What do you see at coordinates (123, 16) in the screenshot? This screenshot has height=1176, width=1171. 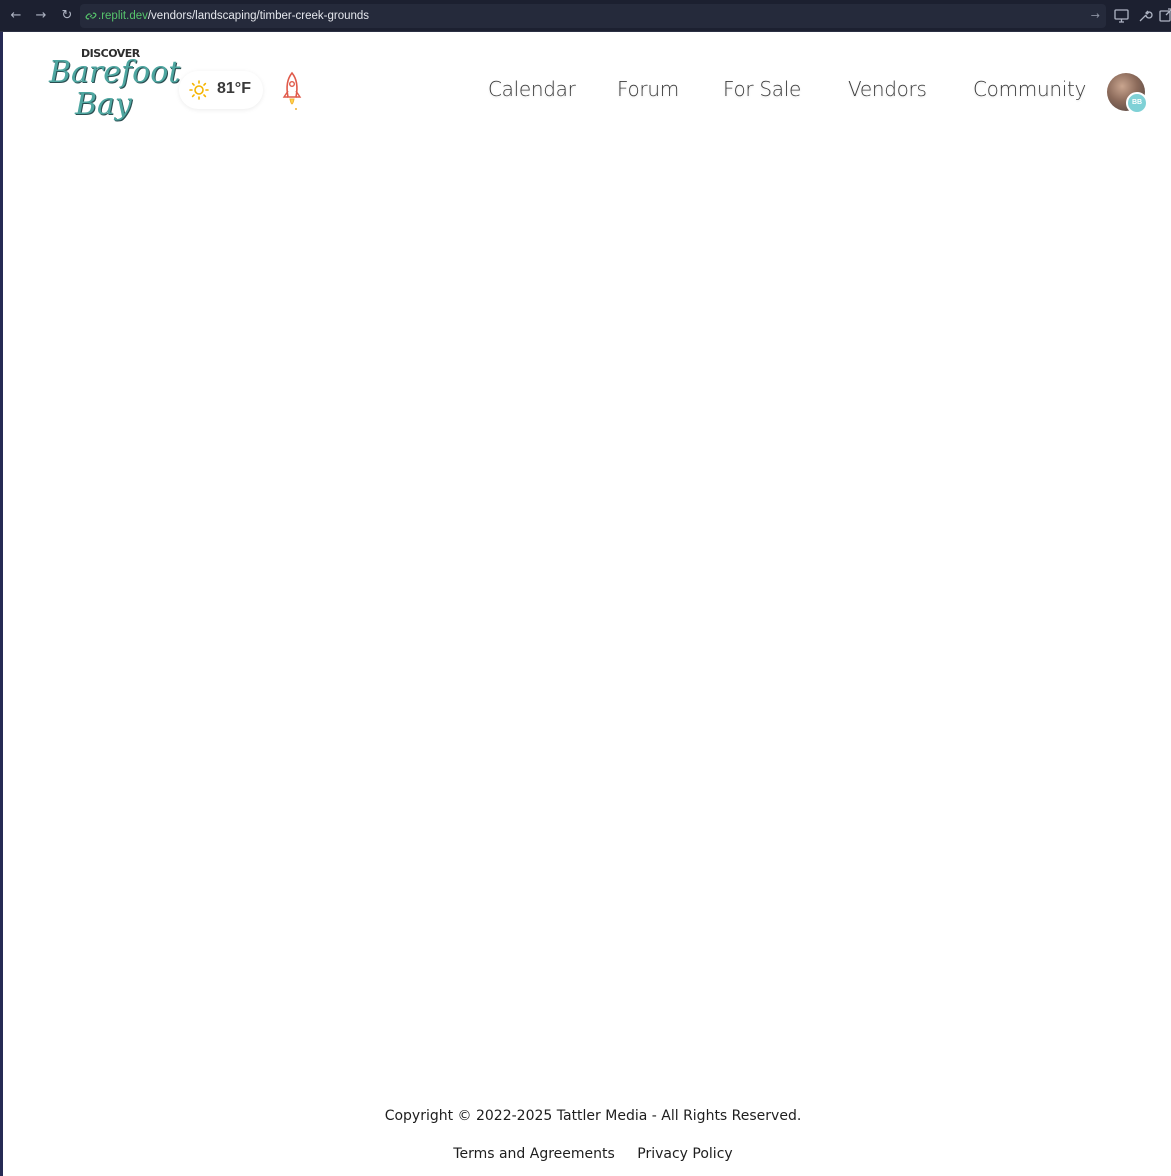 I see `url-domain: .replit.dev` at bounding box center [123, 16].